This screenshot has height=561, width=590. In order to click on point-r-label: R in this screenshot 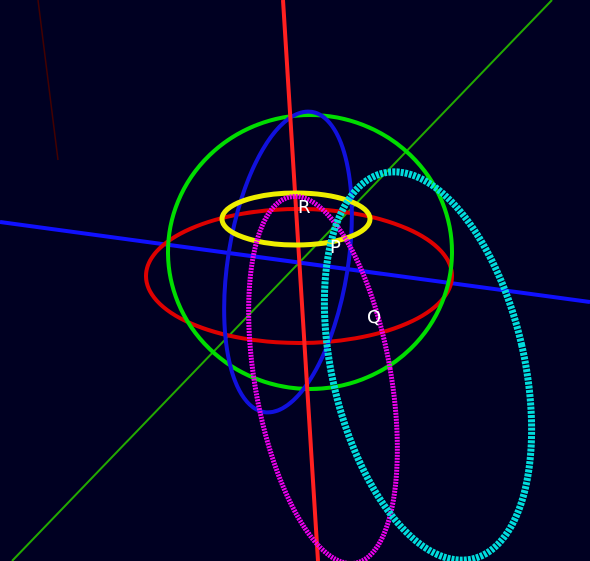, I will do `click(304, 207)`.